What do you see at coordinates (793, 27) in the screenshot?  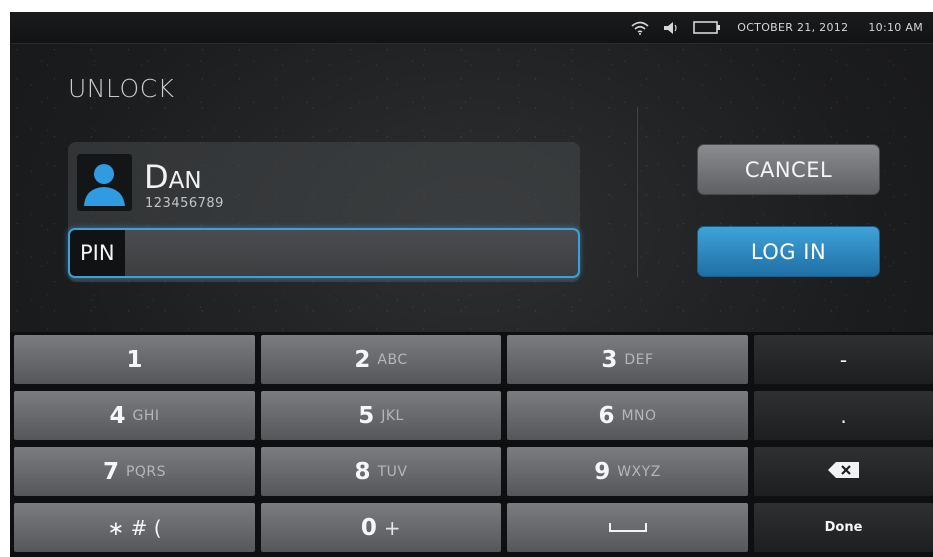 I see `status-date: OCTOBER 21, 2012` at bounding box center [793, 27].